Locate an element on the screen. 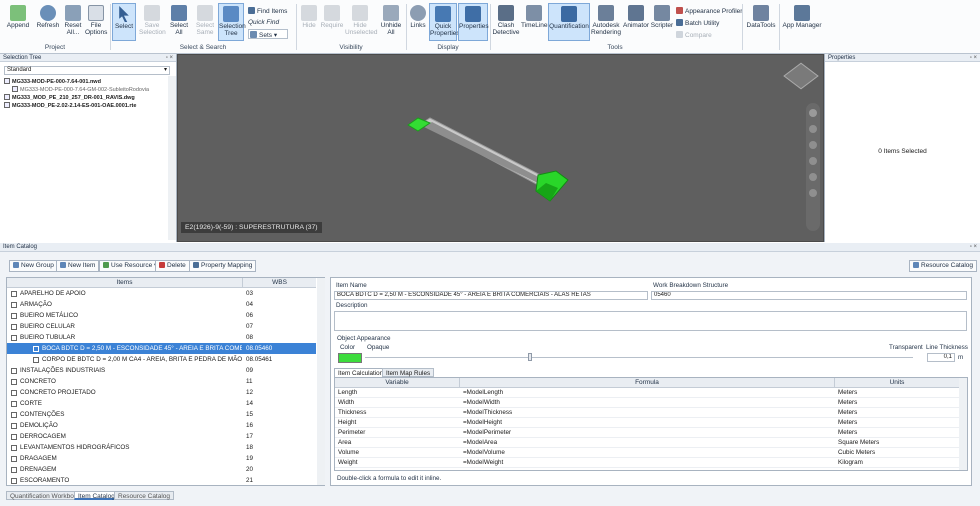 The image size is (980, 506). item-row: CONTENÇÕES 15 is located at coordinates (161, 414).